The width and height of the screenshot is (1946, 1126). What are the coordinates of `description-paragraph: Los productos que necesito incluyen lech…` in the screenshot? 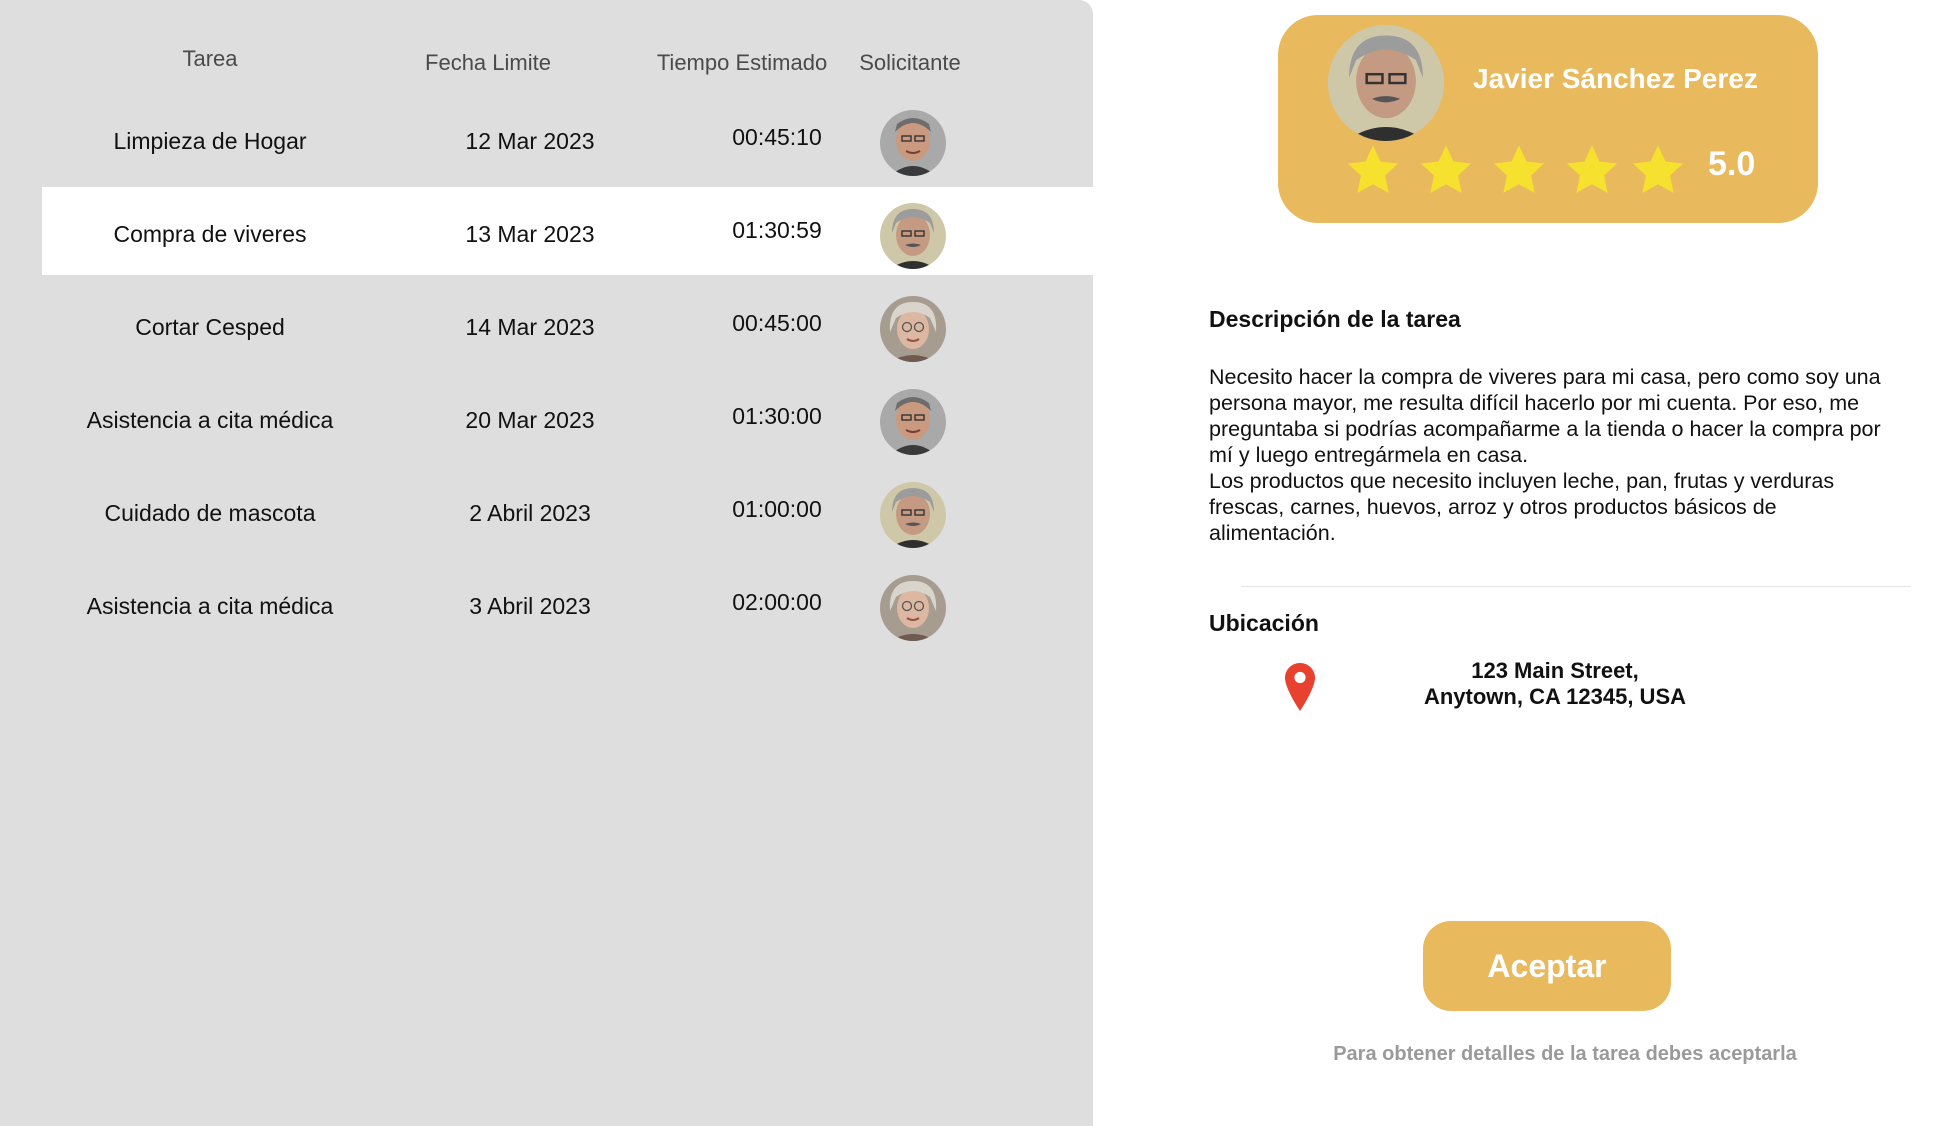 It's located at (1522, 507).